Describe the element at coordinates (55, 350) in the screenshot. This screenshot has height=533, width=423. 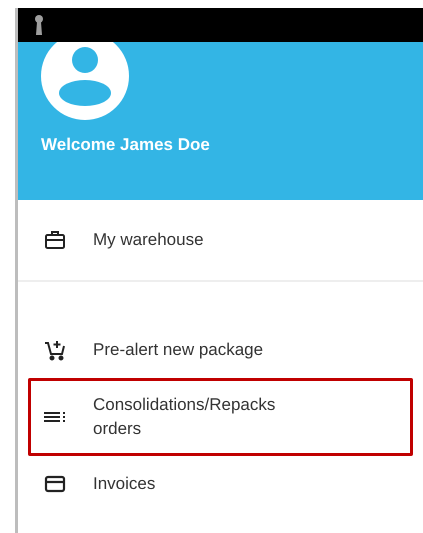
I see `cart-plus-icon` at that location.